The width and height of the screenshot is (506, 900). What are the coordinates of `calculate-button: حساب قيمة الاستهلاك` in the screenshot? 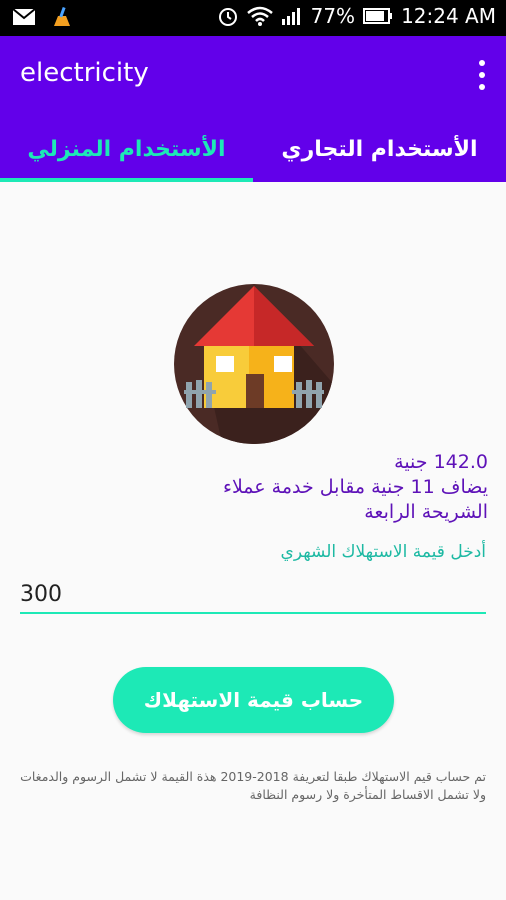 It's located at (253, 700).